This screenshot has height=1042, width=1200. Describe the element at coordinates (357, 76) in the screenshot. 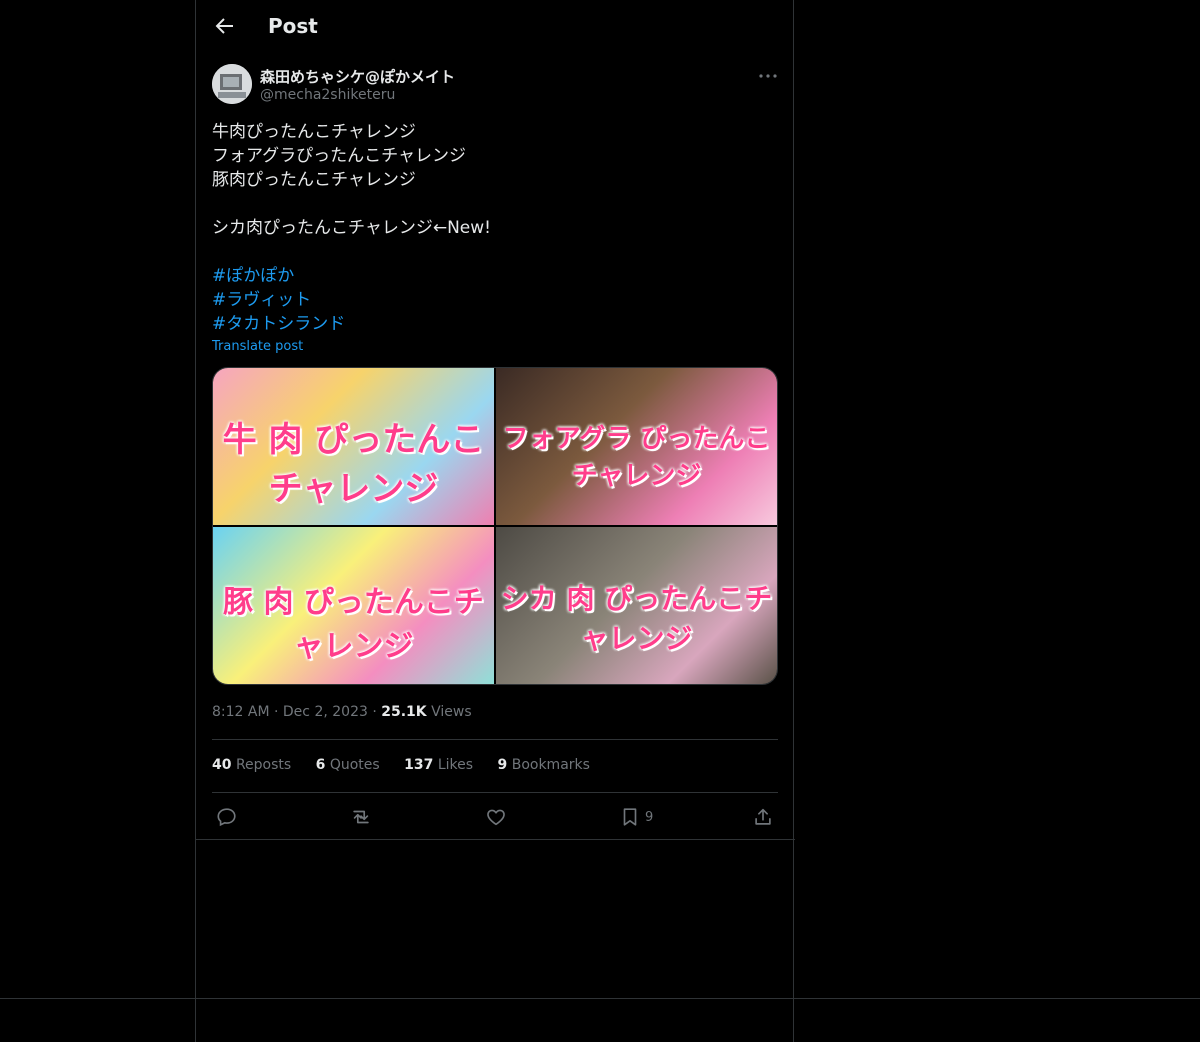

I see `author-name: 森田めちゃシケ@ぽかメイト` at that location.